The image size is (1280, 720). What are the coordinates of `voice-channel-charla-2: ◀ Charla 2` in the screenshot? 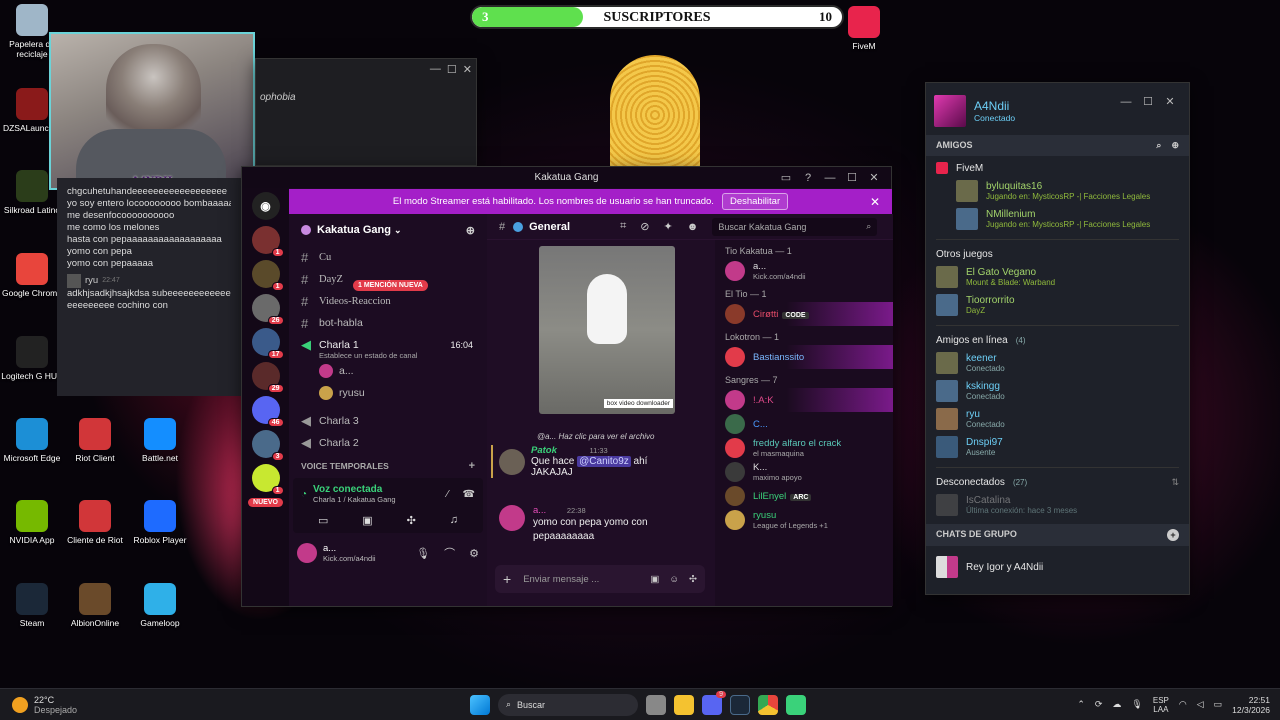 It's located at (388, 443).